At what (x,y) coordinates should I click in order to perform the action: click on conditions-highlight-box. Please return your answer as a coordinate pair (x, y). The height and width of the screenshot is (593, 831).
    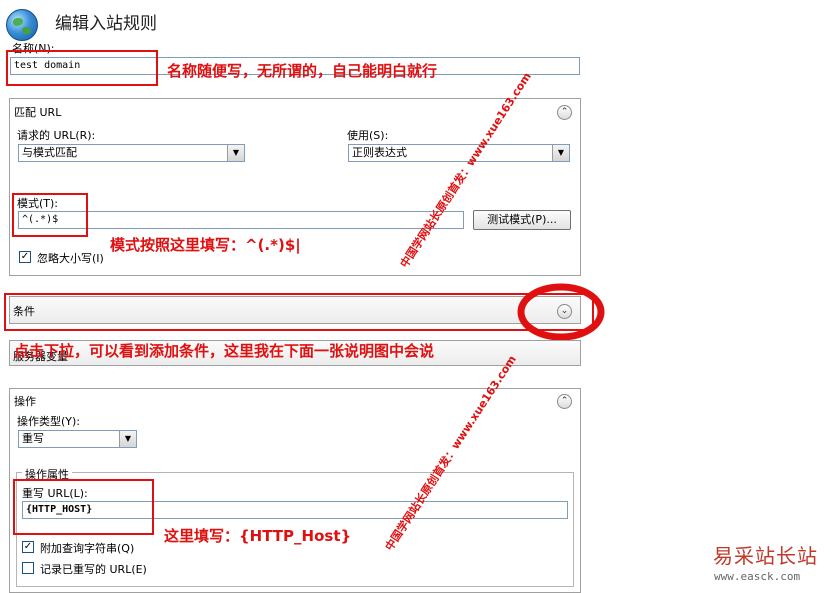
    Looking at the image, I should click on (299, 312).